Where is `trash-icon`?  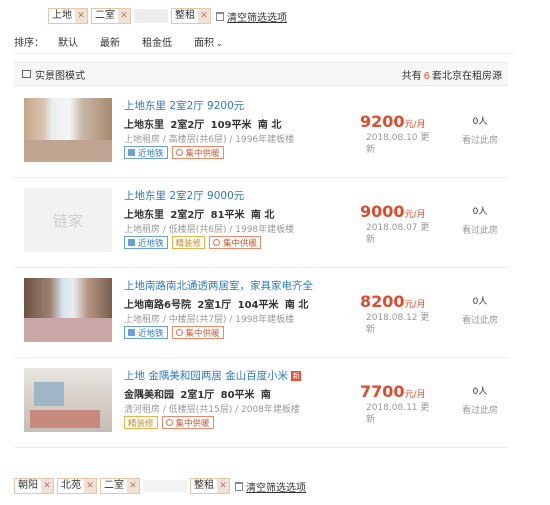
trash-icon is located at coordinates (220, 16).